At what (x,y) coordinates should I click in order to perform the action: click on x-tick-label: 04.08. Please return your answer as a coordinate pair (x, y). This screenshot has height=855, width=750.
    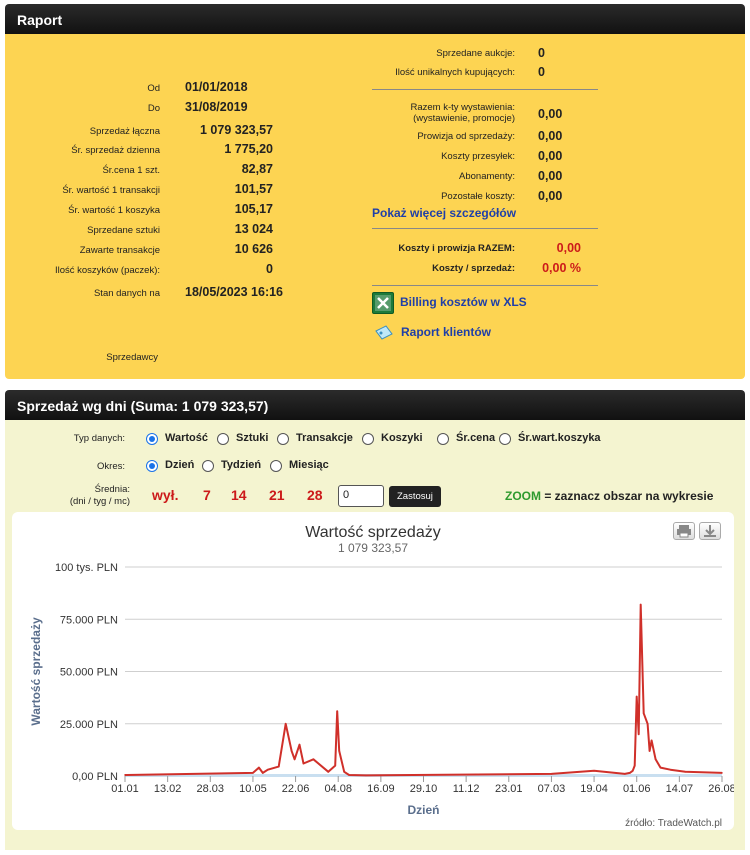
    Looking at the image, I should click on (338, 789).